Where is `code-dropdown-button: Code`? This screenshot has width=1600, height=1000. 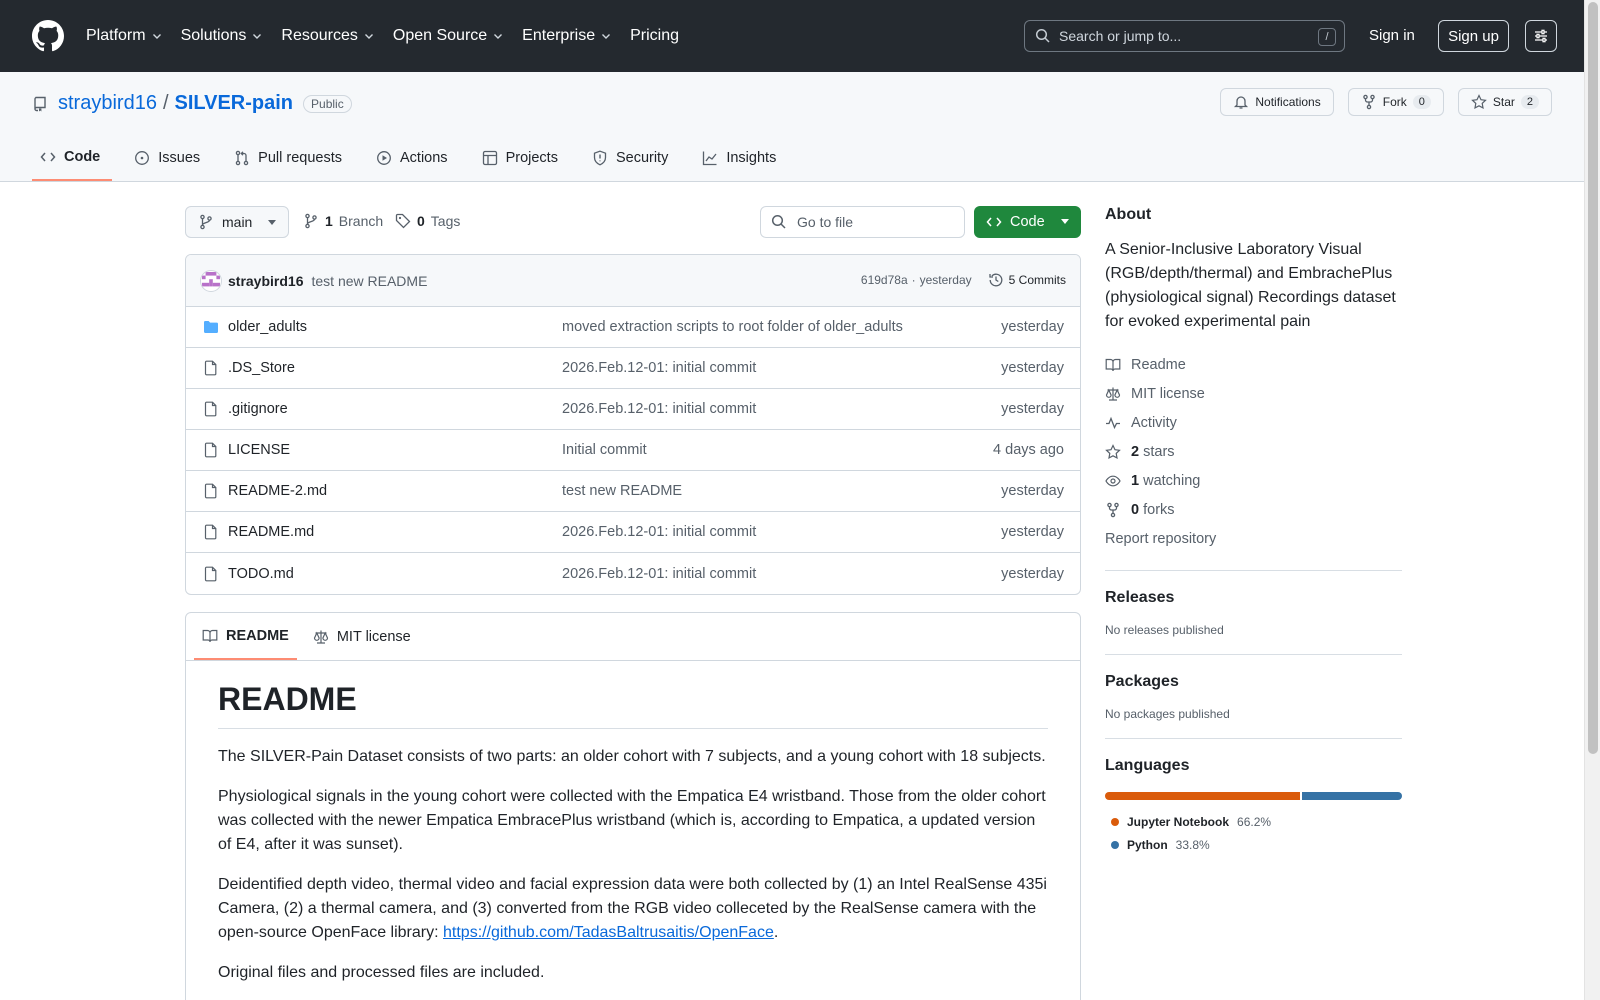 code-dropdown-button: Code is located at coordinates (1027, 222).